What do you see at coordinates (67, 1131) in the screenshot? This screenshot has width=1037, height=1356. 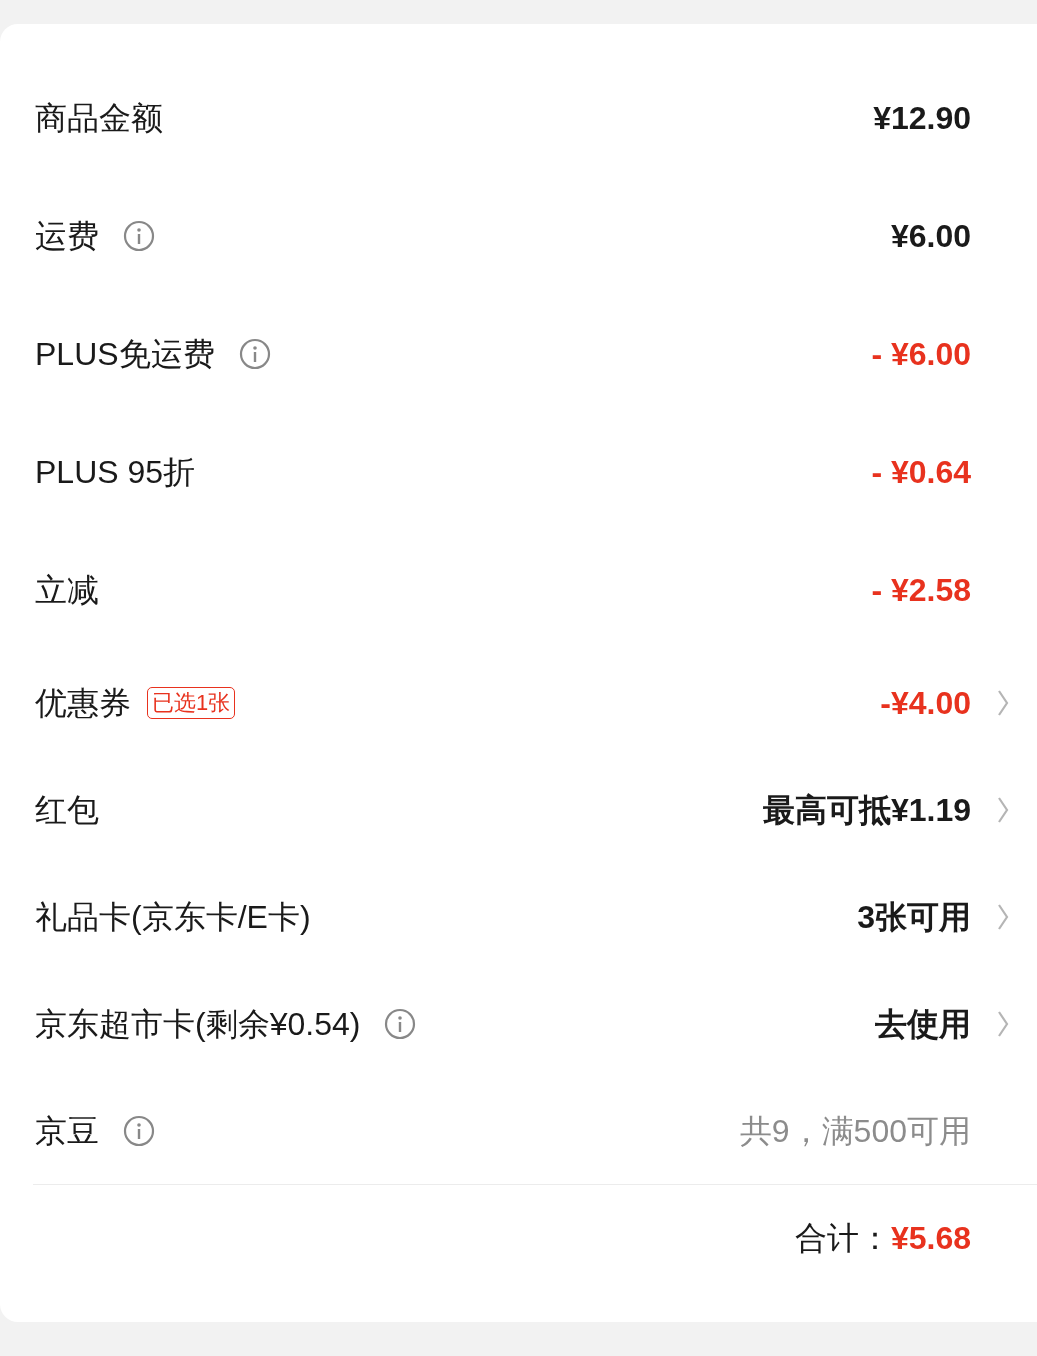 I see `row-label: 京豆` at bounding box center [67, 1131].